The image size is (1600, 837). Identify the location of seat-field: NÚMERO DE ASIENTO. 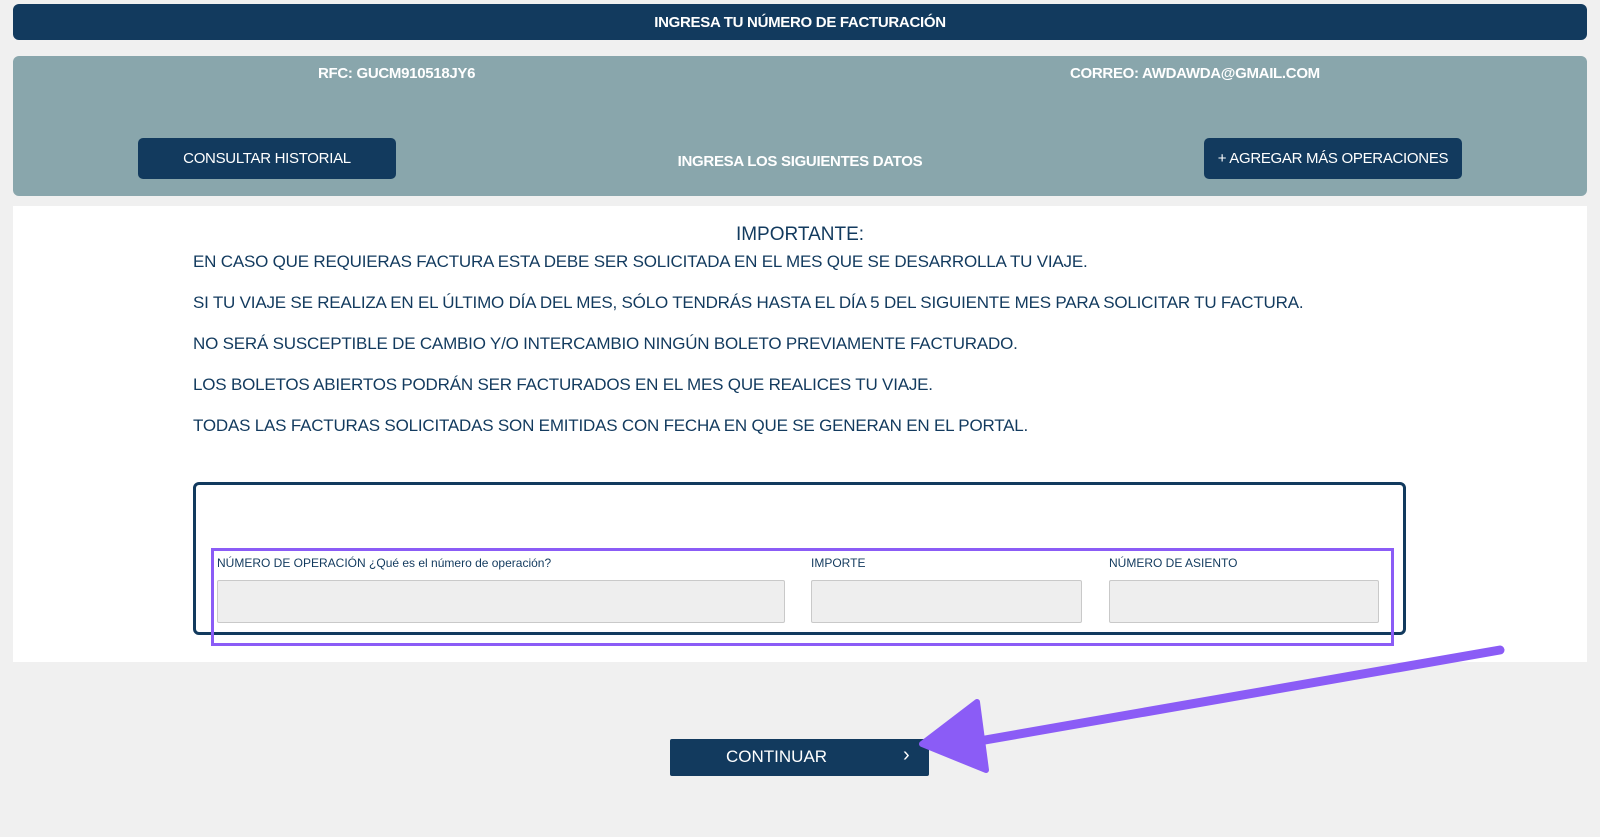
(1244, 589).